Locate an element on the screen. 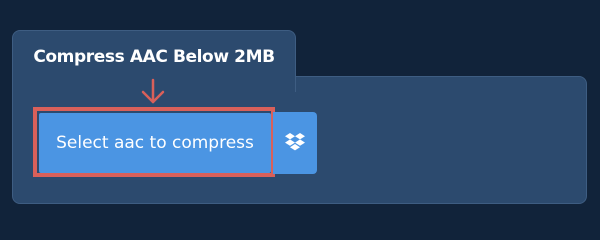 The image size is (600, 240). dropbox-icon is located at coordinates (295, 142).